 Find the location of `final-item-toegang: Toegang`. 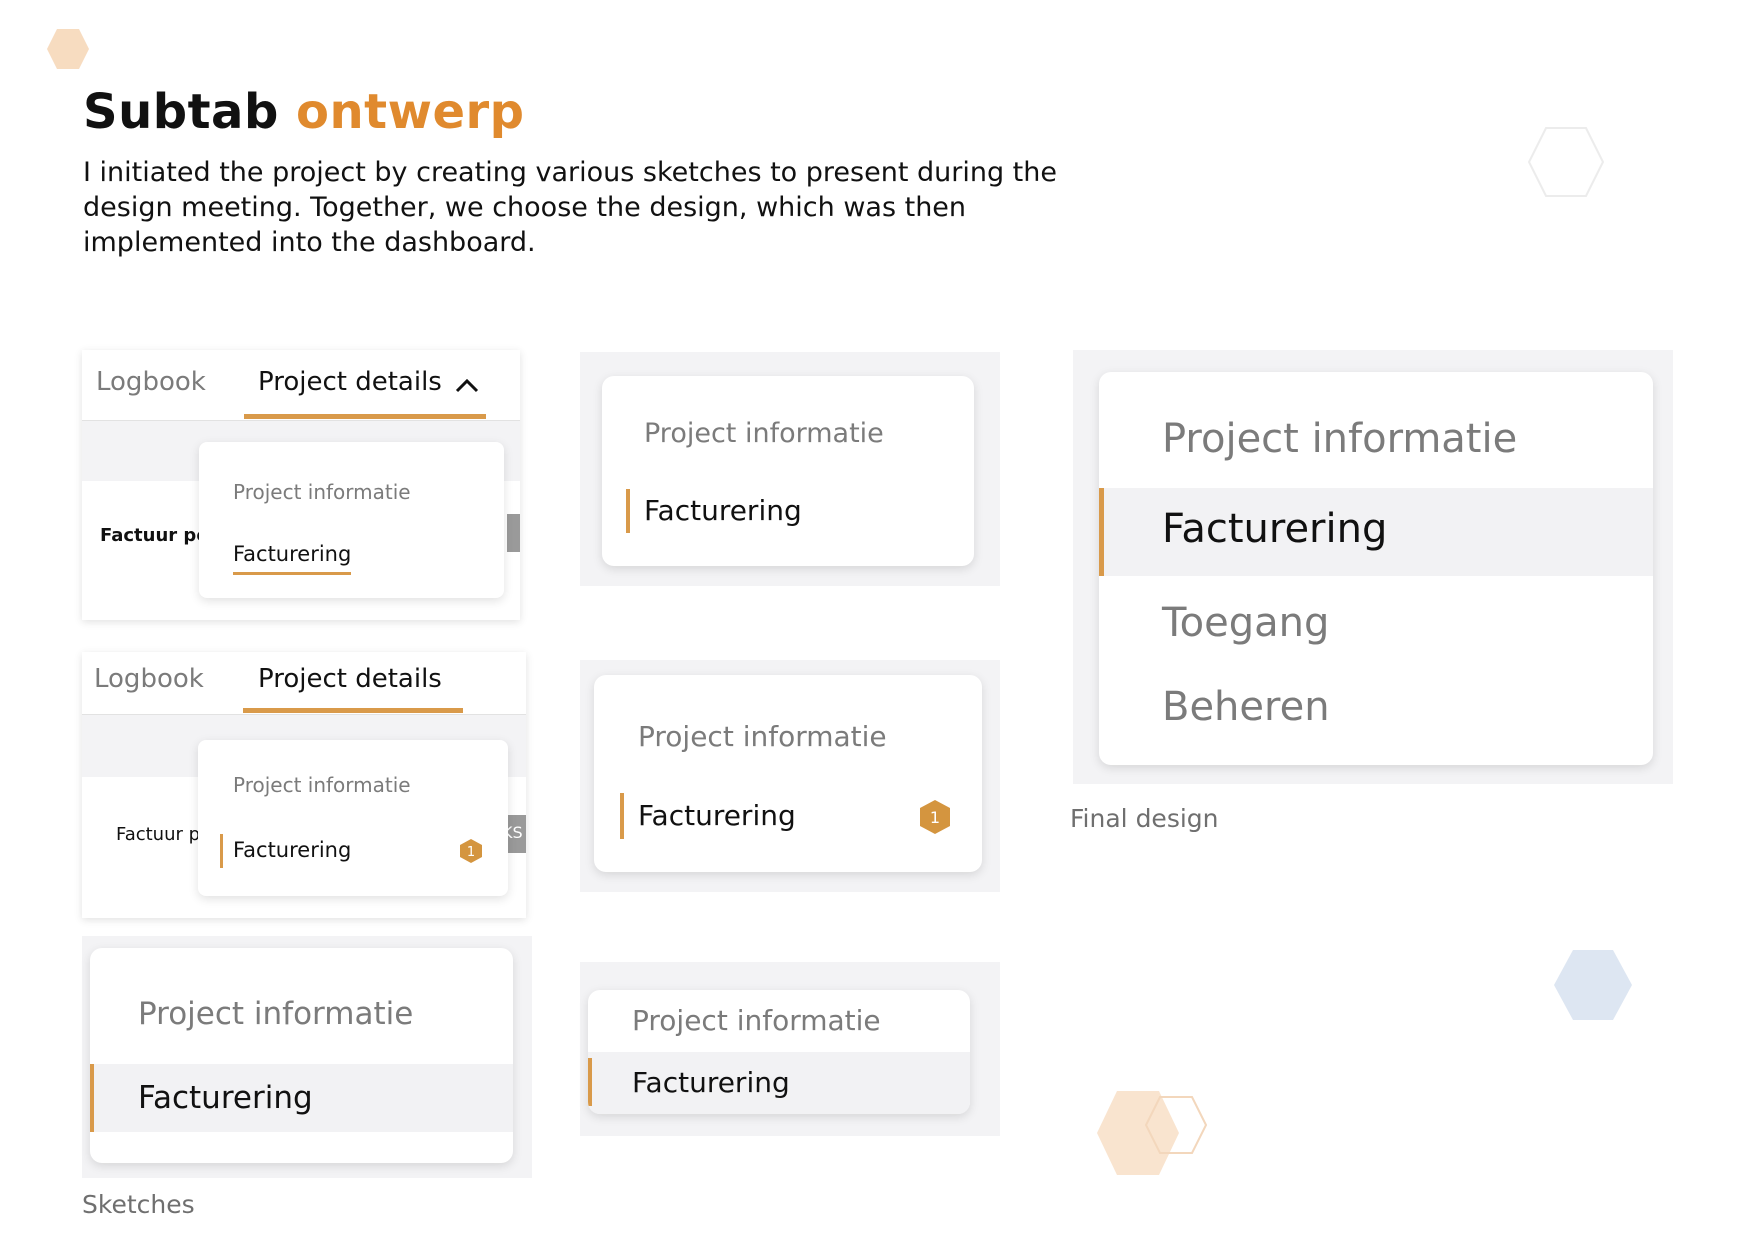

final-item-toegang: Toegang is located at coordinates (1245, 623).